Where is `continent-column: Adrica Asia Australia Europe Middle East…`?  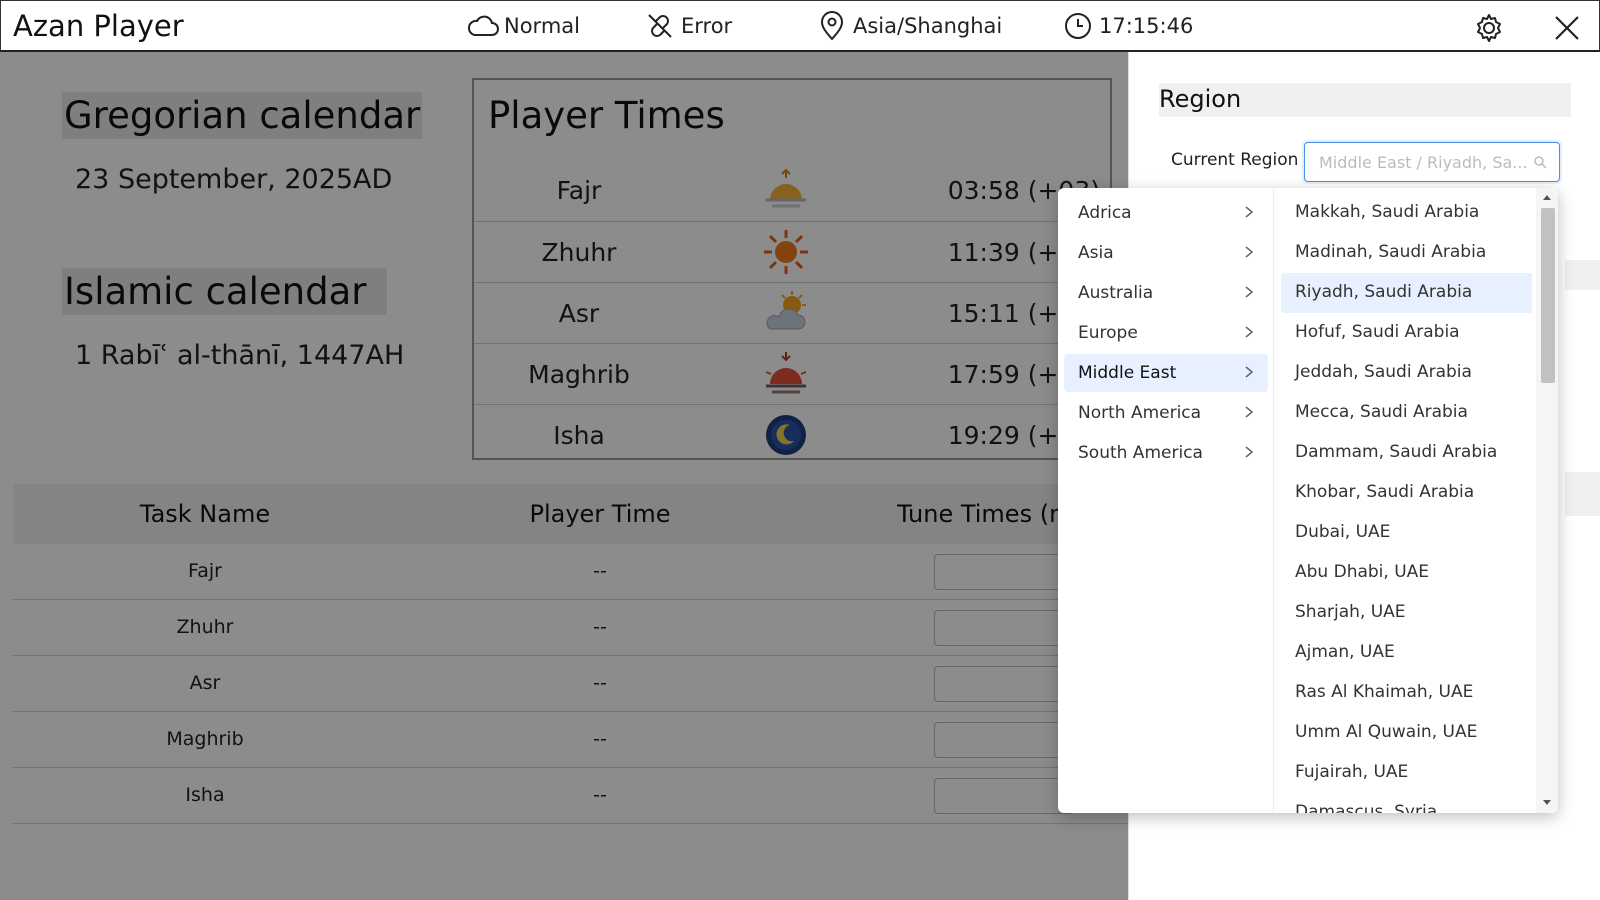 continent-column: Adrica Asia Australia Europe Middle East… is located at coordinates (1166, 500).